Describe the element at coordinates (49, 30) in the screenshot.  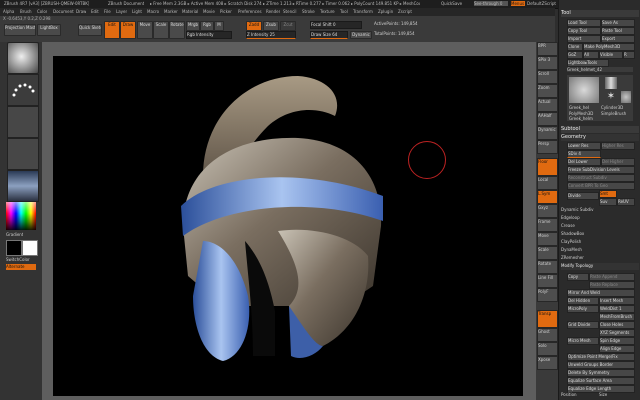
I see `lightbox-button: LightBox` at that location.